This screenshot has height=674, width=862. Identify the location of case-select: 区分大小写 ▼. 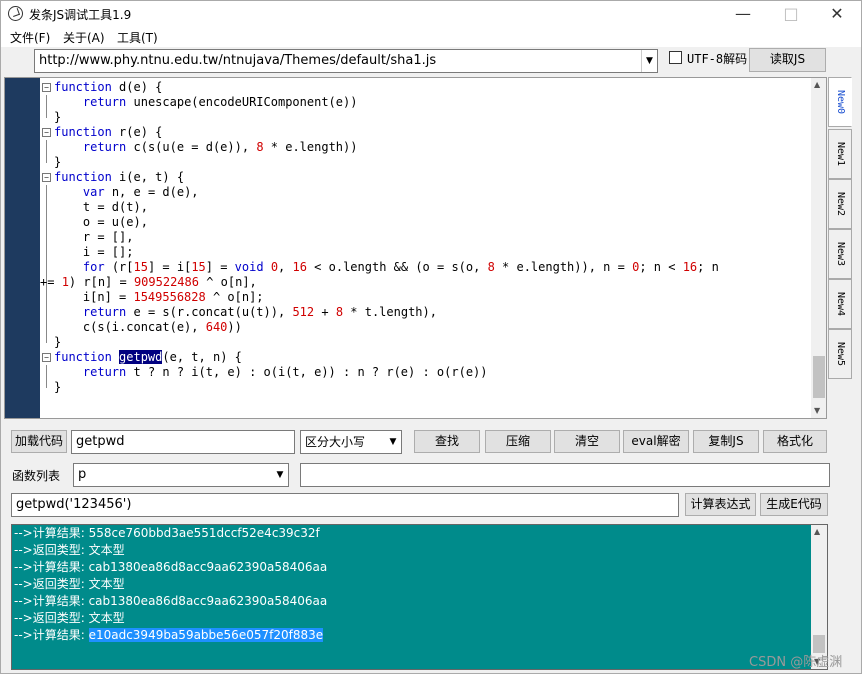
(351, 442).